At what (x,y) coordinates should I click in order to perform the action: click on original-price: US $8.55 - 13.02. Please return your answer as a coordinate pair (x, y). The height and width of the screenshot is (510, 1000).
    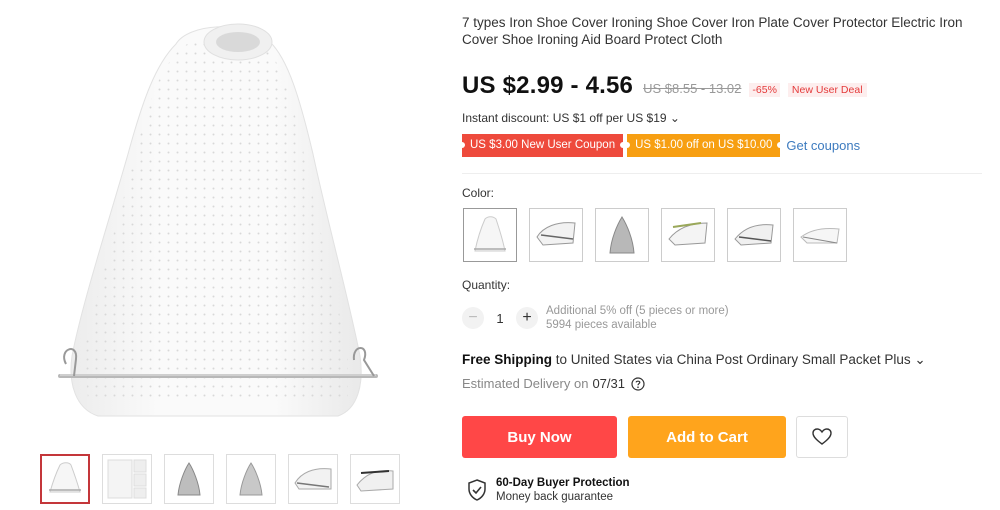
    Looking at the image, I should click on (692, 88).